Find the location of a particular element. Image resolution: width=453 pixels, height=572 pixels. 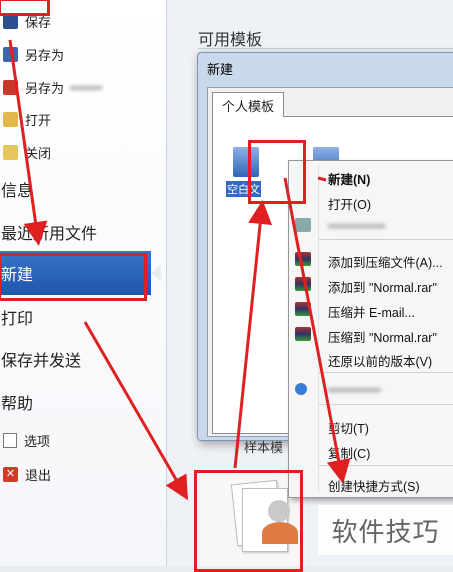

arrow-to-thumbnail is located at coordinates (136, 411).